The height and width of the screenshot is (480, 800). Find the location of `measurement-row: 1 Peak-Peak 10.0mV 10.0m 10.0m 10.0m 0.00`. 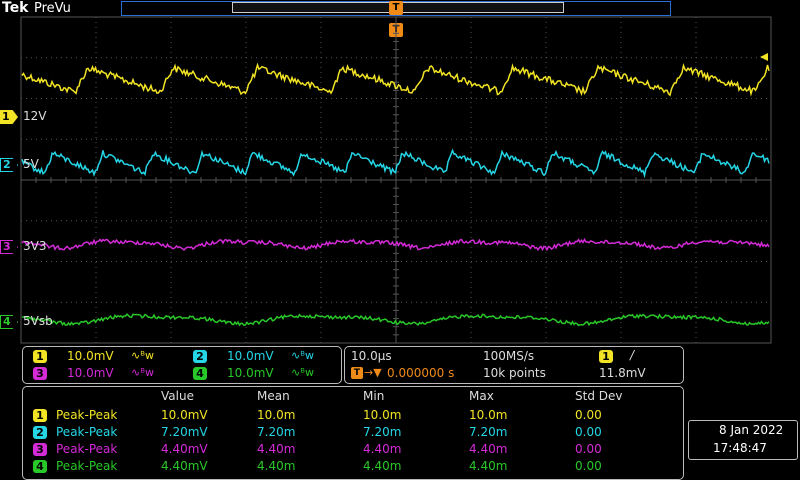

measurement-row: 1 Peak-Peak 10.0mV 10.0m 10.0m 10.0m 0.00 is located at coordinates (353, 415).